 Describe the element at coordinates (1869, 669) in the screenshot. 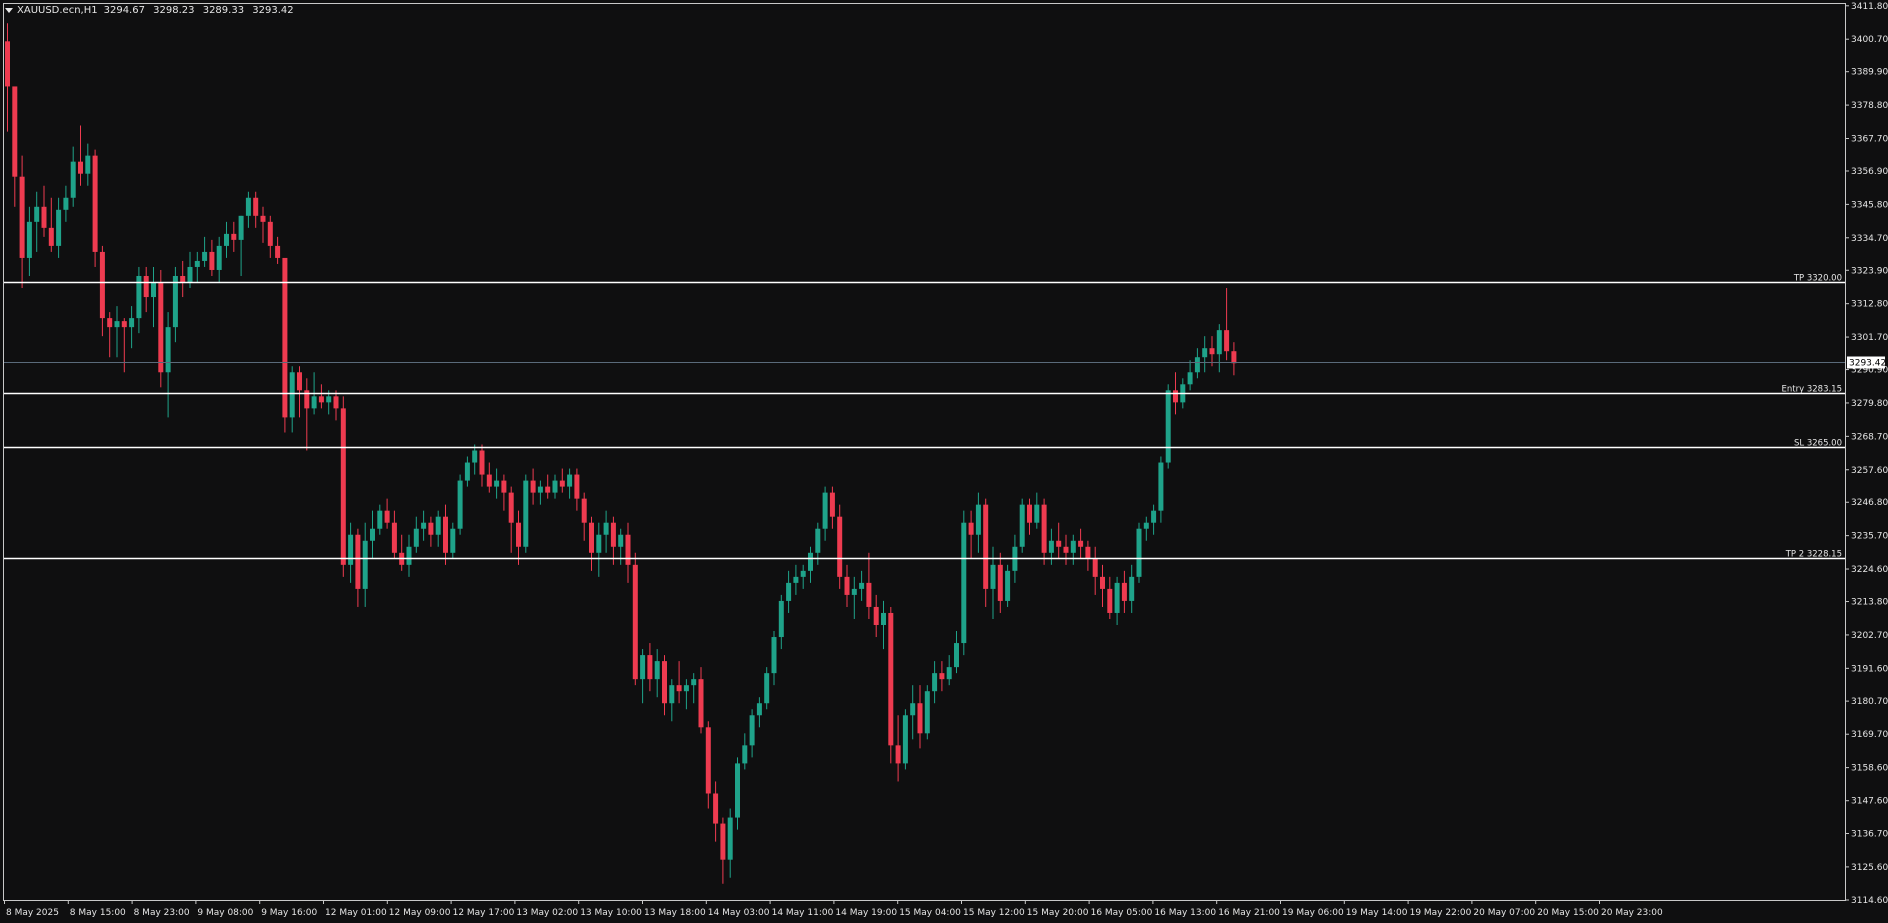

I see `y-tick-label: 3191.60` at that location.